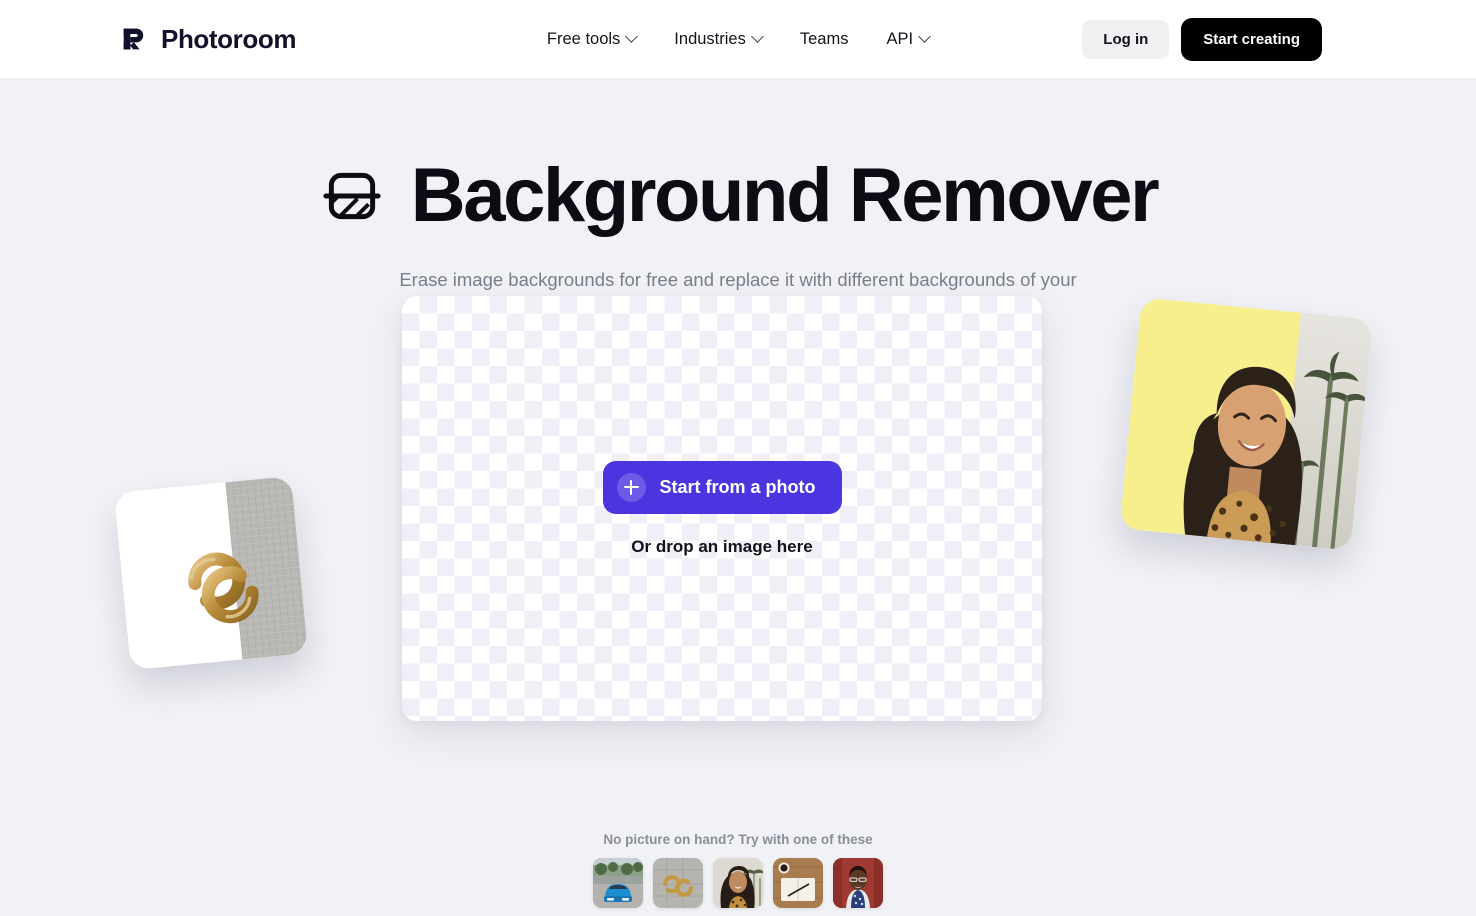 The image size is (1476, 916). I want to click on nav-label: Teams, so click(824, 38).